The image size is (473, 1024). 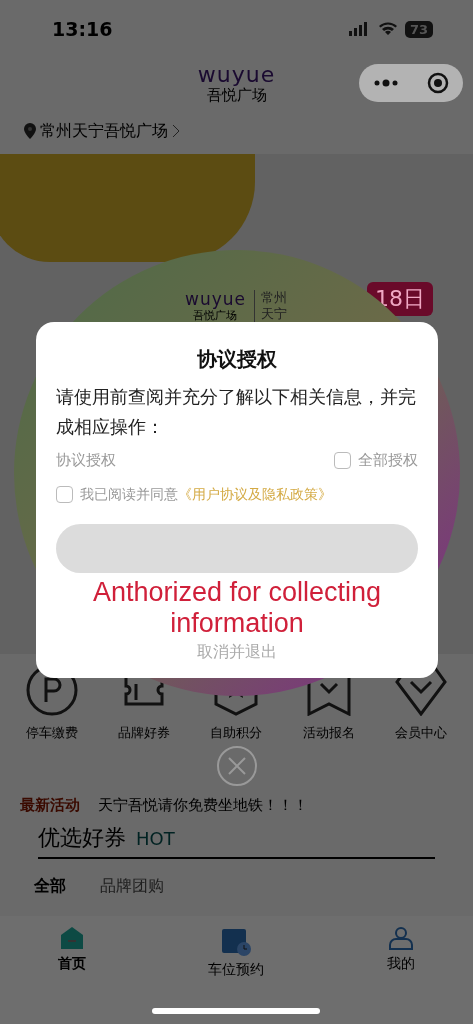 I want to click on battery-level: 73, so click(x=418, y=29).